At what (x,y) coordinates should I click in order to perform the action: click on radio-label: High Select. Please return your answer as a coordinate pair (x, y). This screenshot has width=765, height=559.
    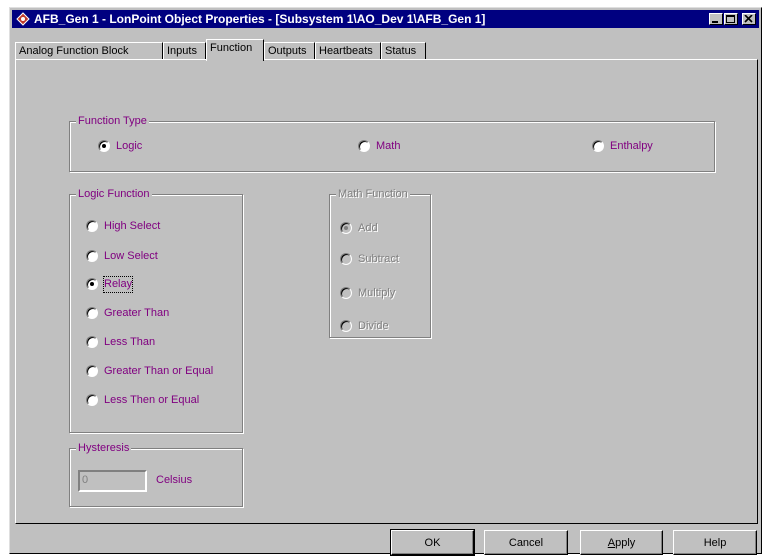
    Looking at the image, I should click on (132, 226).